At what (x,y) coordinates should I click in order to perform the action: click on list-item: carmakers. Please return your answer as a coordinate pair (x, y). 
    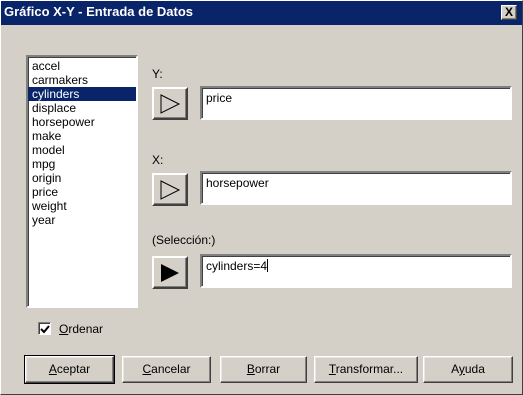
    Looking at the image, I should click on (82, 80).